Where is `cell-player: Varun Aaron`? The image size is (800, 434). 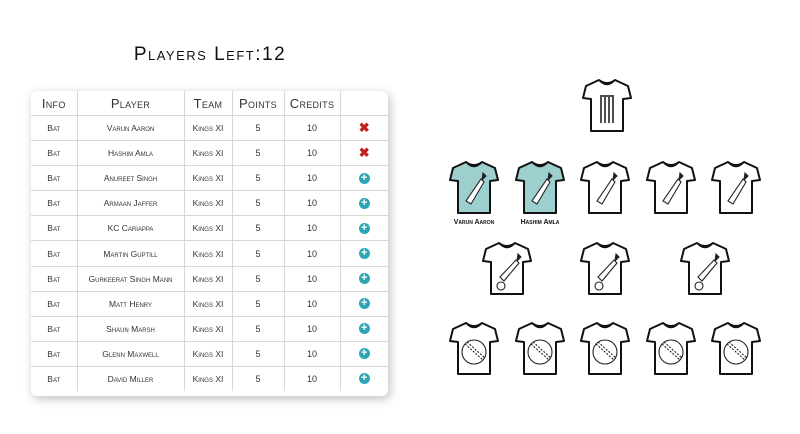
cell-player: Varun Aaron is located at coordinates (130, 128).